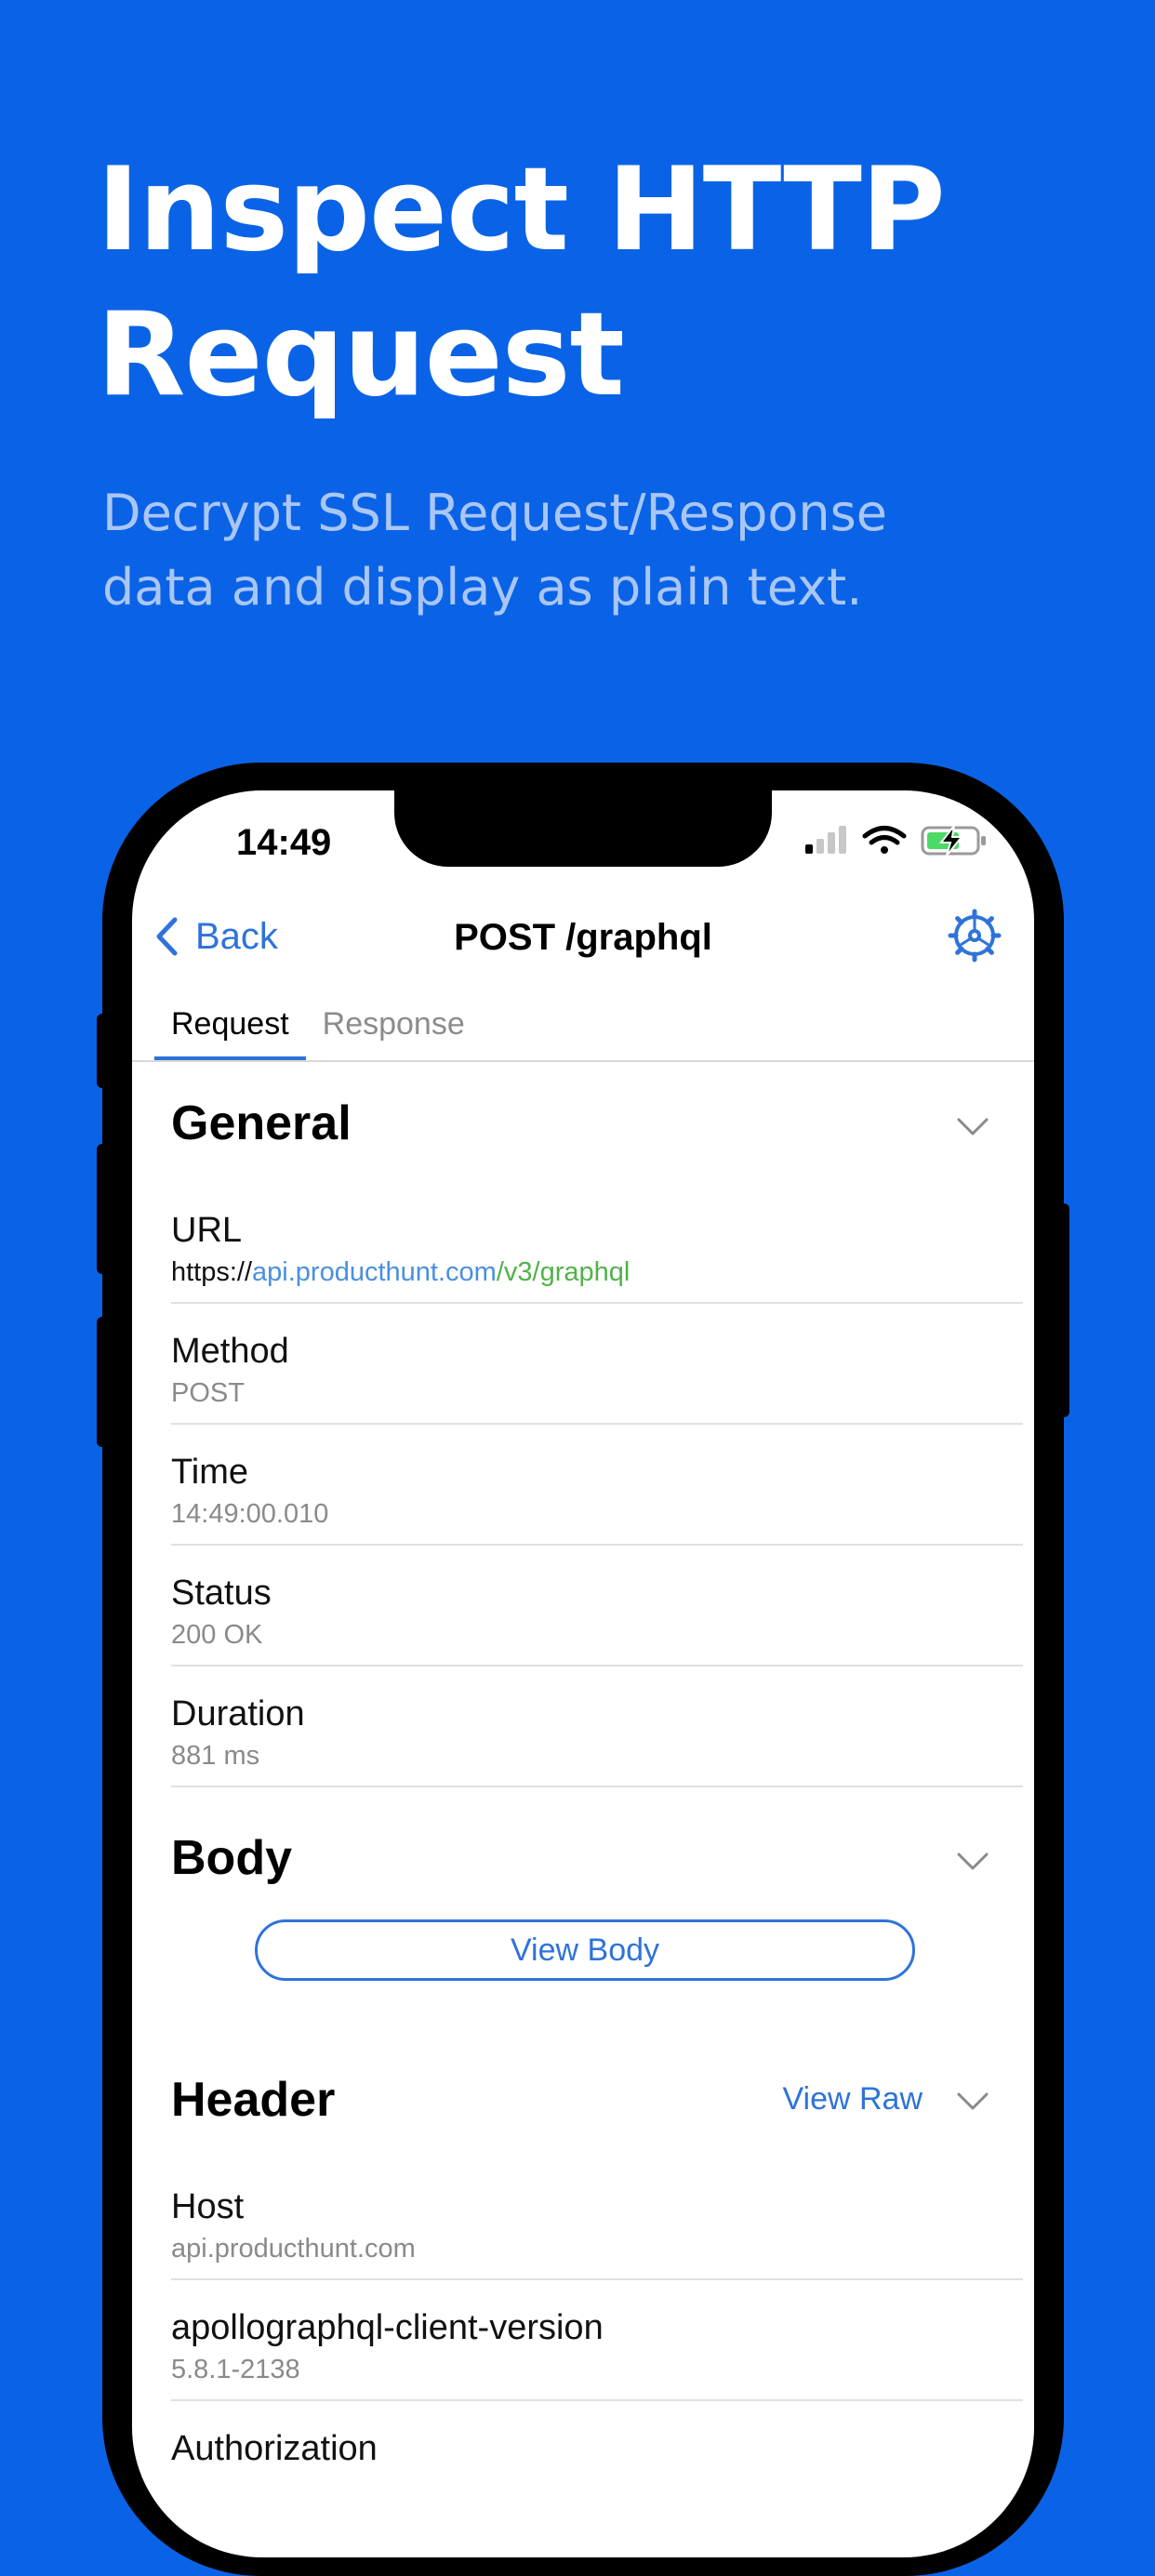  I want to click on list-item: Method POST, so click(597, 1364).